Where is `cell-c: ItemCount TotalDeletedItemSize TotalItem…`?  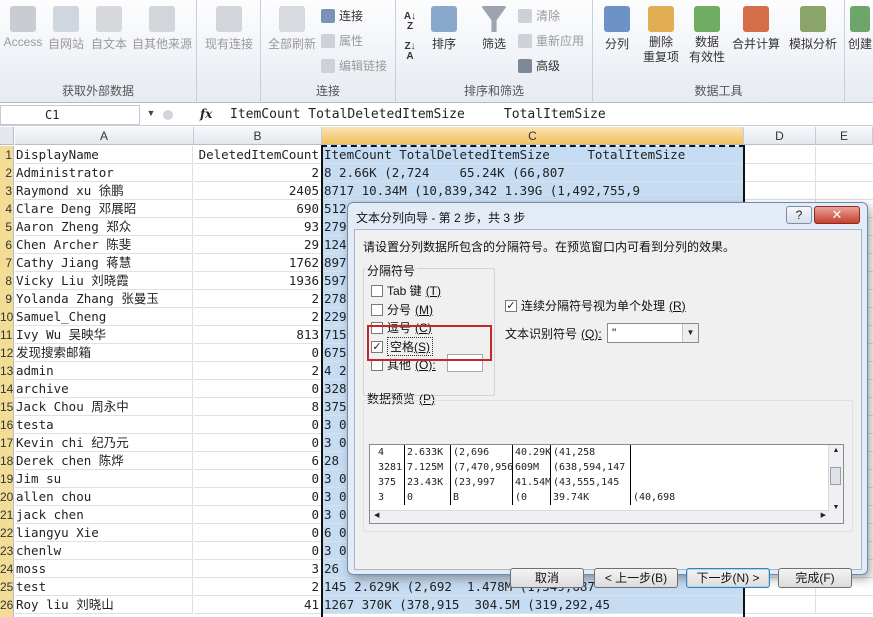
cell-c: ItemCount TotalDeletedItemSize TotalItem… is located at coordinates (533, 155).